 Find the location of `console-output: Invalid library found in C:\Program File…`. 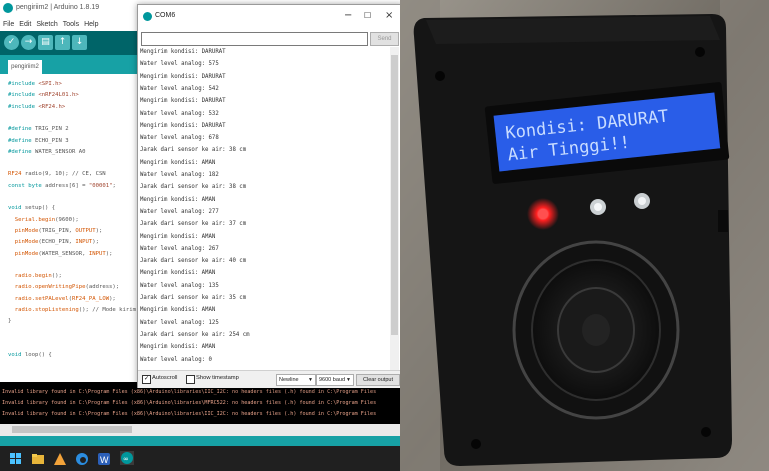

console-output: Invalid library found in C:\Program File… is located at coordinates (200, 403).